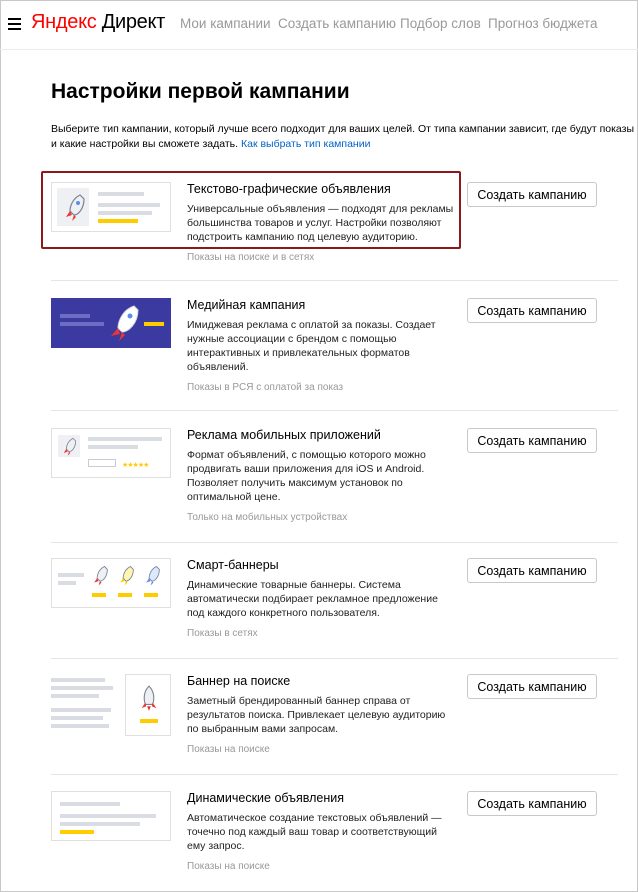 Image resolution: width=638 pixels, height=892 pixels. I want to click on nav-create-campaign: Создать кампанию, so click(337, 23).